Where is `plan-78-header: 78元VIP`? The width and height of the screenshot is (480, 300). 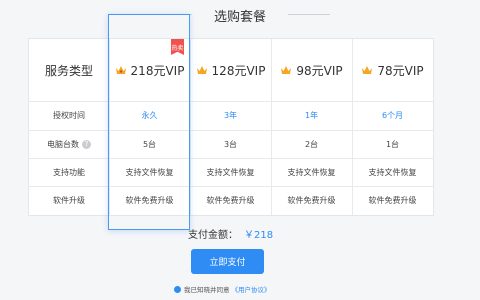 plan-78-header: 78元VIP is located at coordinates (392, 70).